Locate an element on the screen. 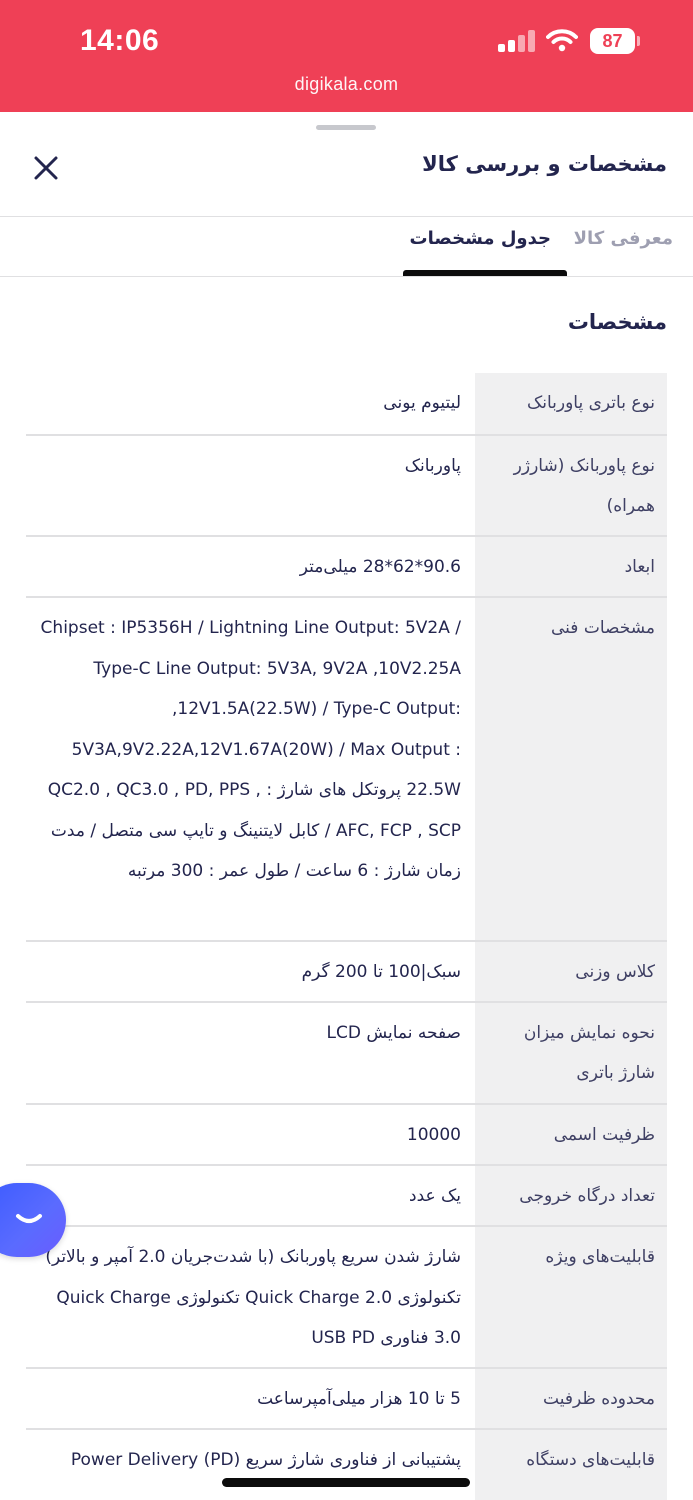 The height and width of the screenshot is (1500, 693). battery-icon: 87 is located at coordinates (615, 41).